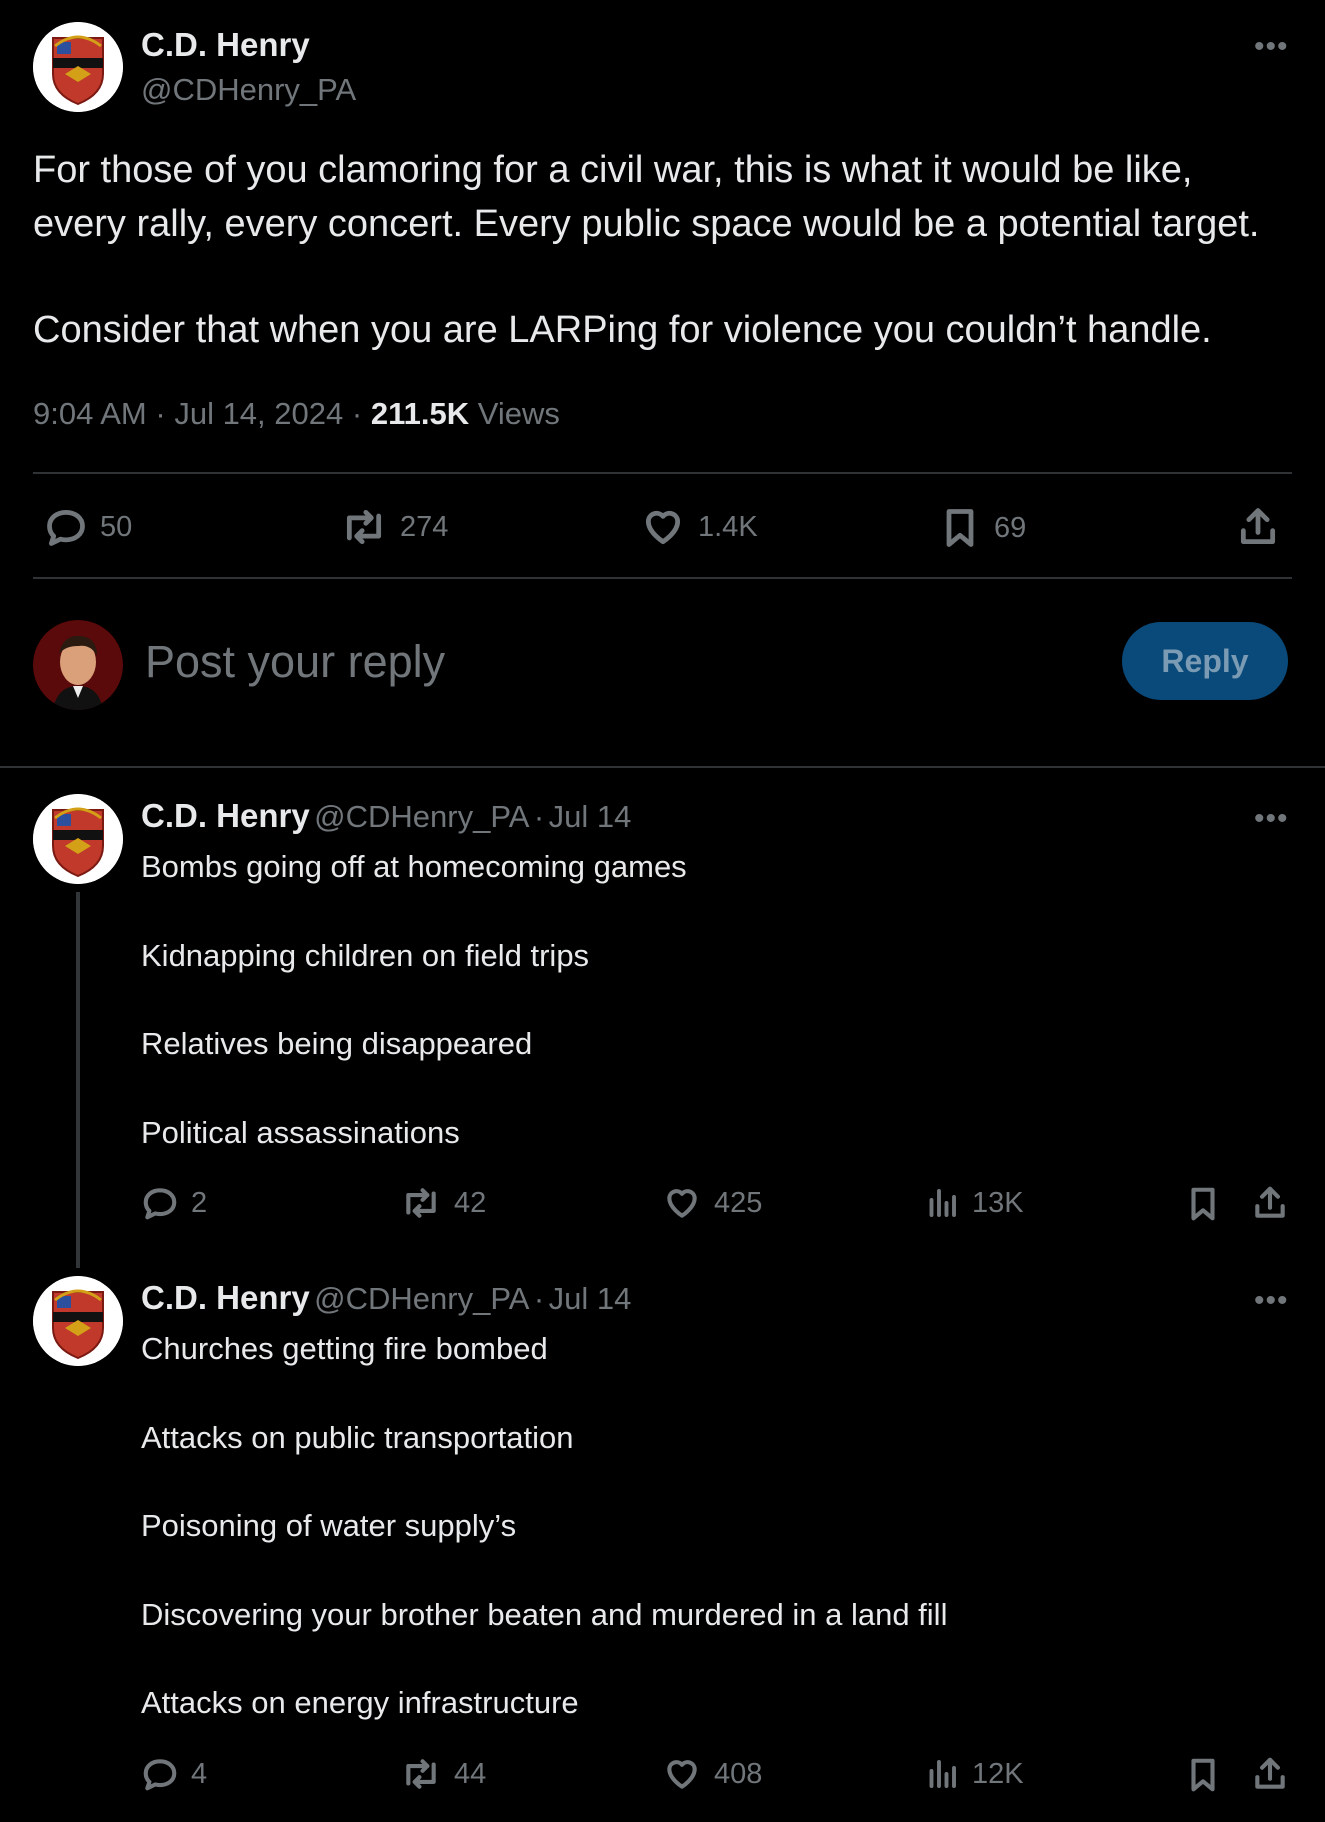 Image resolution: width=1325 pixels, height=1822 pixels. Describe the element at coordinates (344, 1348) in the screenshot. I see `reply-text-line: Churches getting fire bombed` at that location.